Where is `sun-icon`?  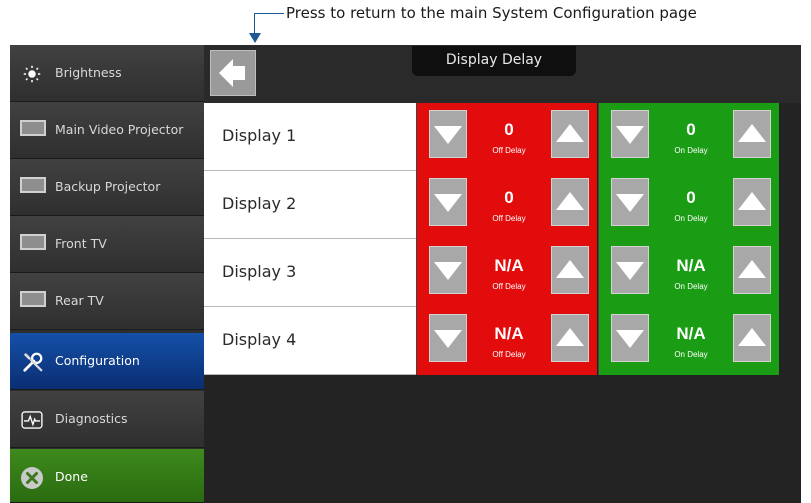 sun-icon is located at coordinates (32, 74).